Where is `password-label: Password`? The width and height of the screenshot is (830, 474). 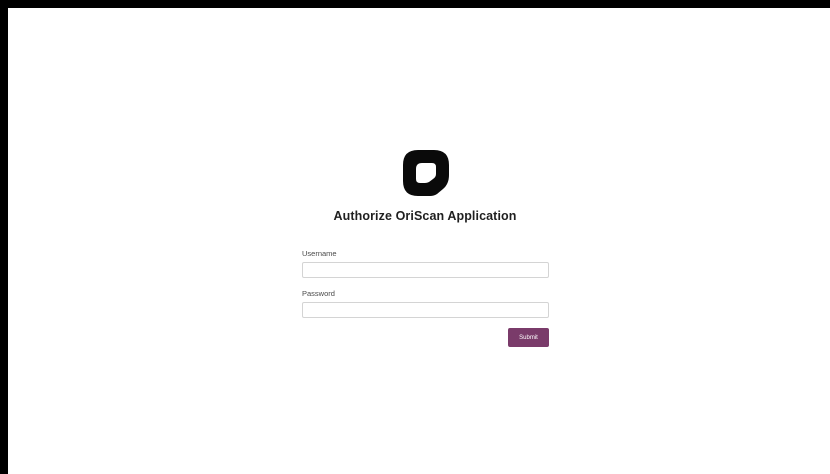 password-label: Password is located at coordinates (318, 293).